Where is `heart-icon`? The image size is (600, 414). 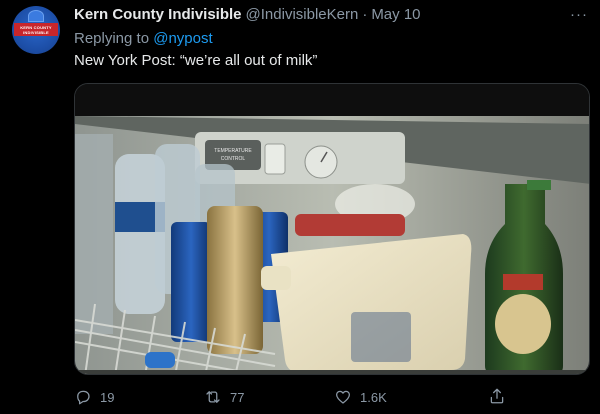
heart-icon is located at coordinates (343, 397).